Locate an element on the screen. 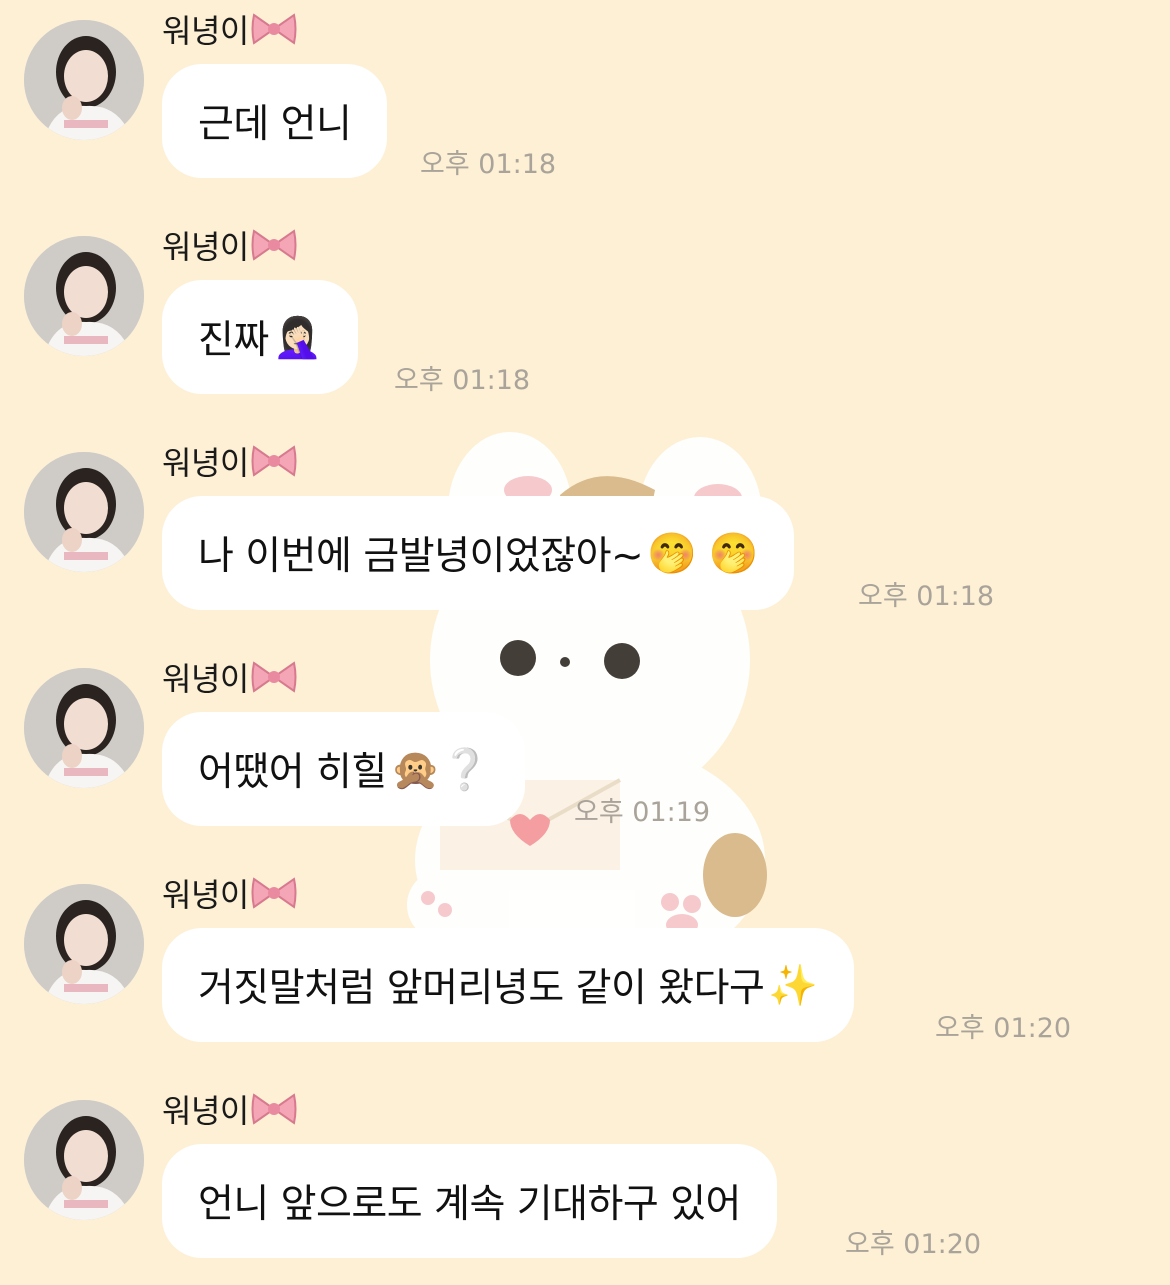 Image resolution: width=1170 pixels, height=1285 pixels. message-text: 진짜 is located at coordinates (233, 340).